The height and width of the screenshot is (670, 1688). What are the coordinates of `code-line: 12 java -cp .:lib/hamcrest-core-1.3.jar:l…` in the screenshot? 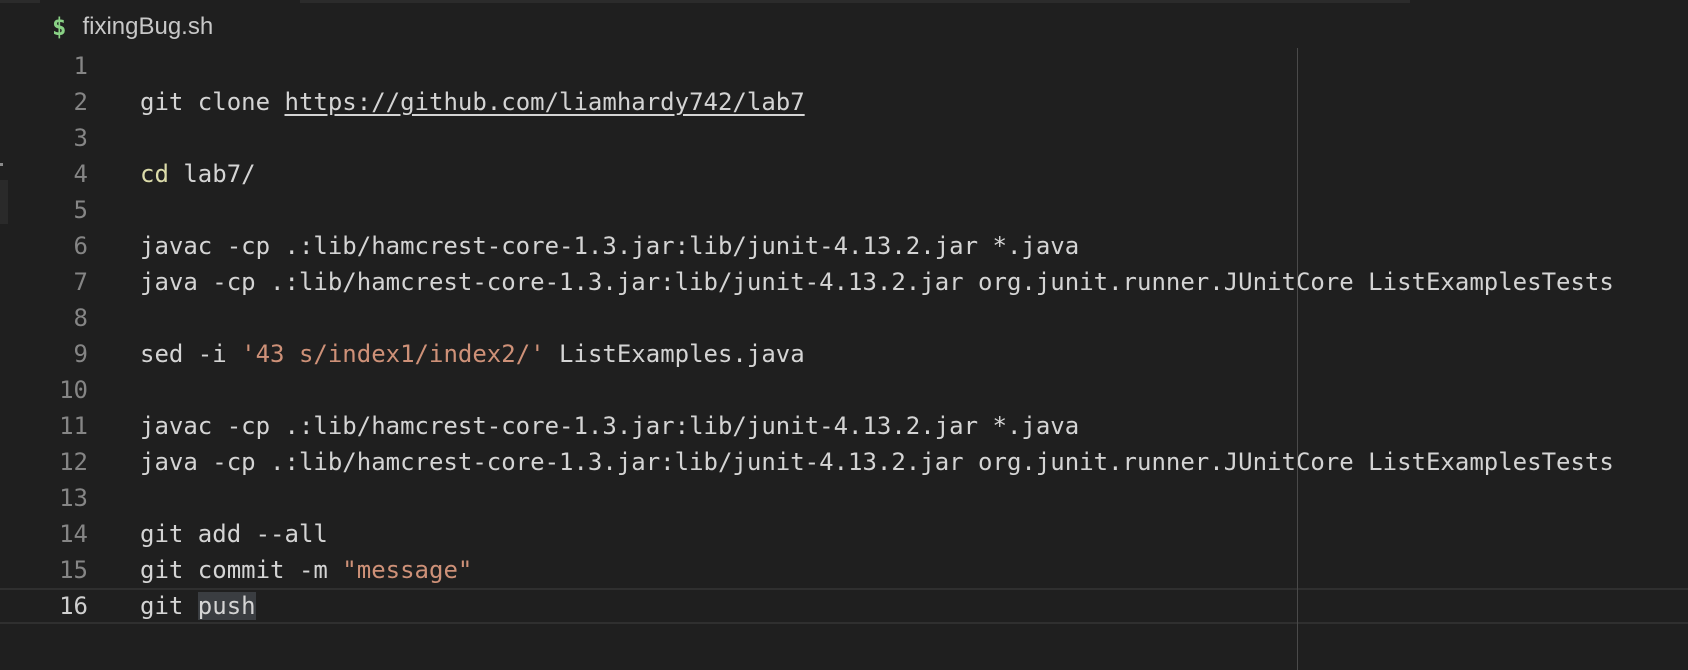 It's located at (844, 462).